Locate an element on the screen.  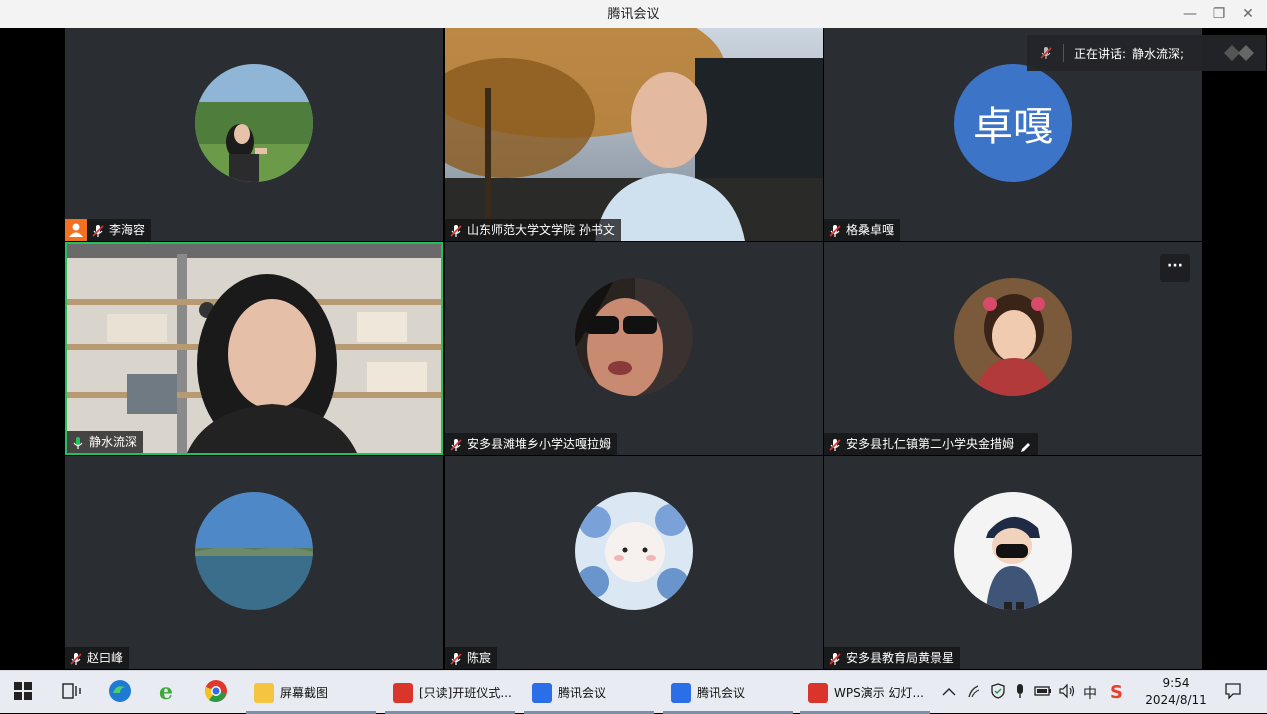
pen-tray-icon is located at coordinates (974, 692).